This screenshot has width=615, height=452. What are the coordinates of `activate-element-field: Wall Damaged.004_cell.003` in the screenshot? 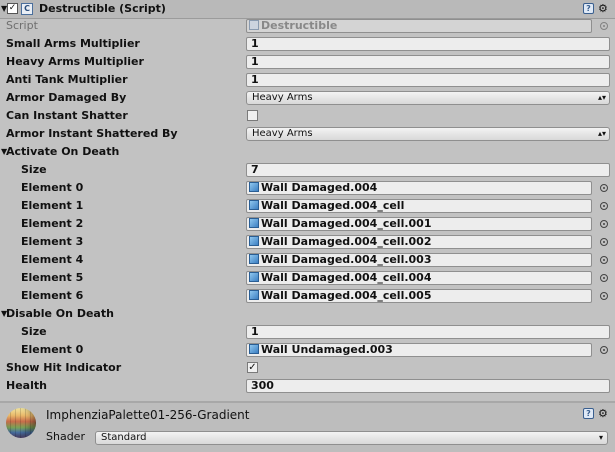 It's located at (419, 260).